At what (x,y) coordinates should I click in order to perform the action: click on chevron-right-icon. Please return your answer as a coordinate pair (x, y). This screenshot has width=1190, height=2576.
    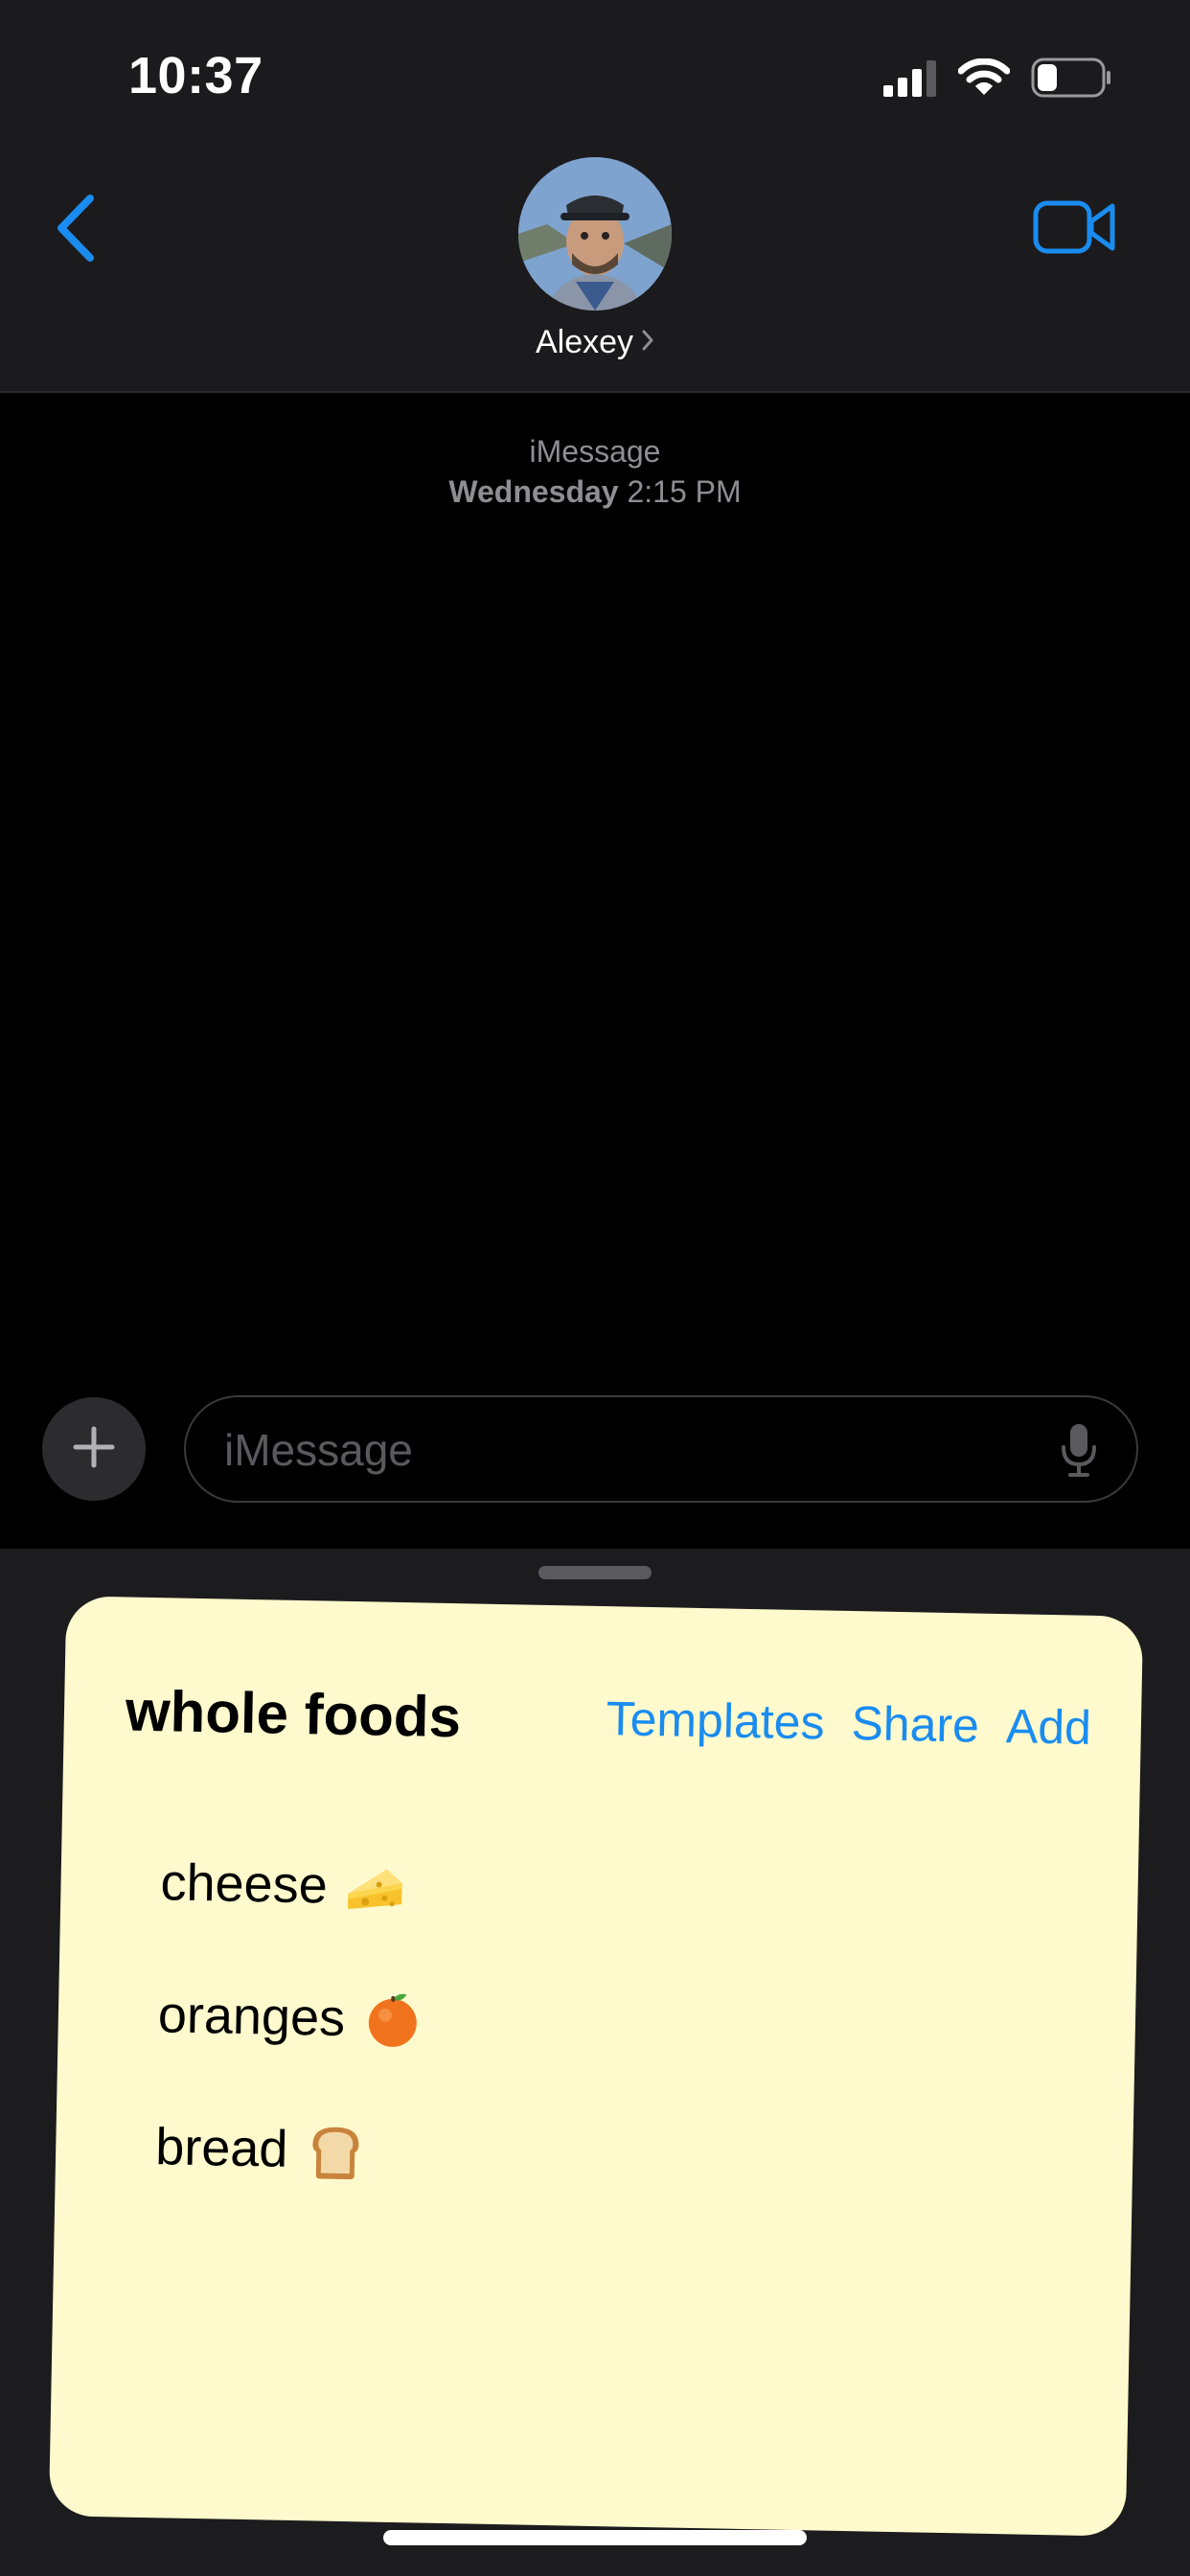
    Looking at the image, I should click on (648, 342).